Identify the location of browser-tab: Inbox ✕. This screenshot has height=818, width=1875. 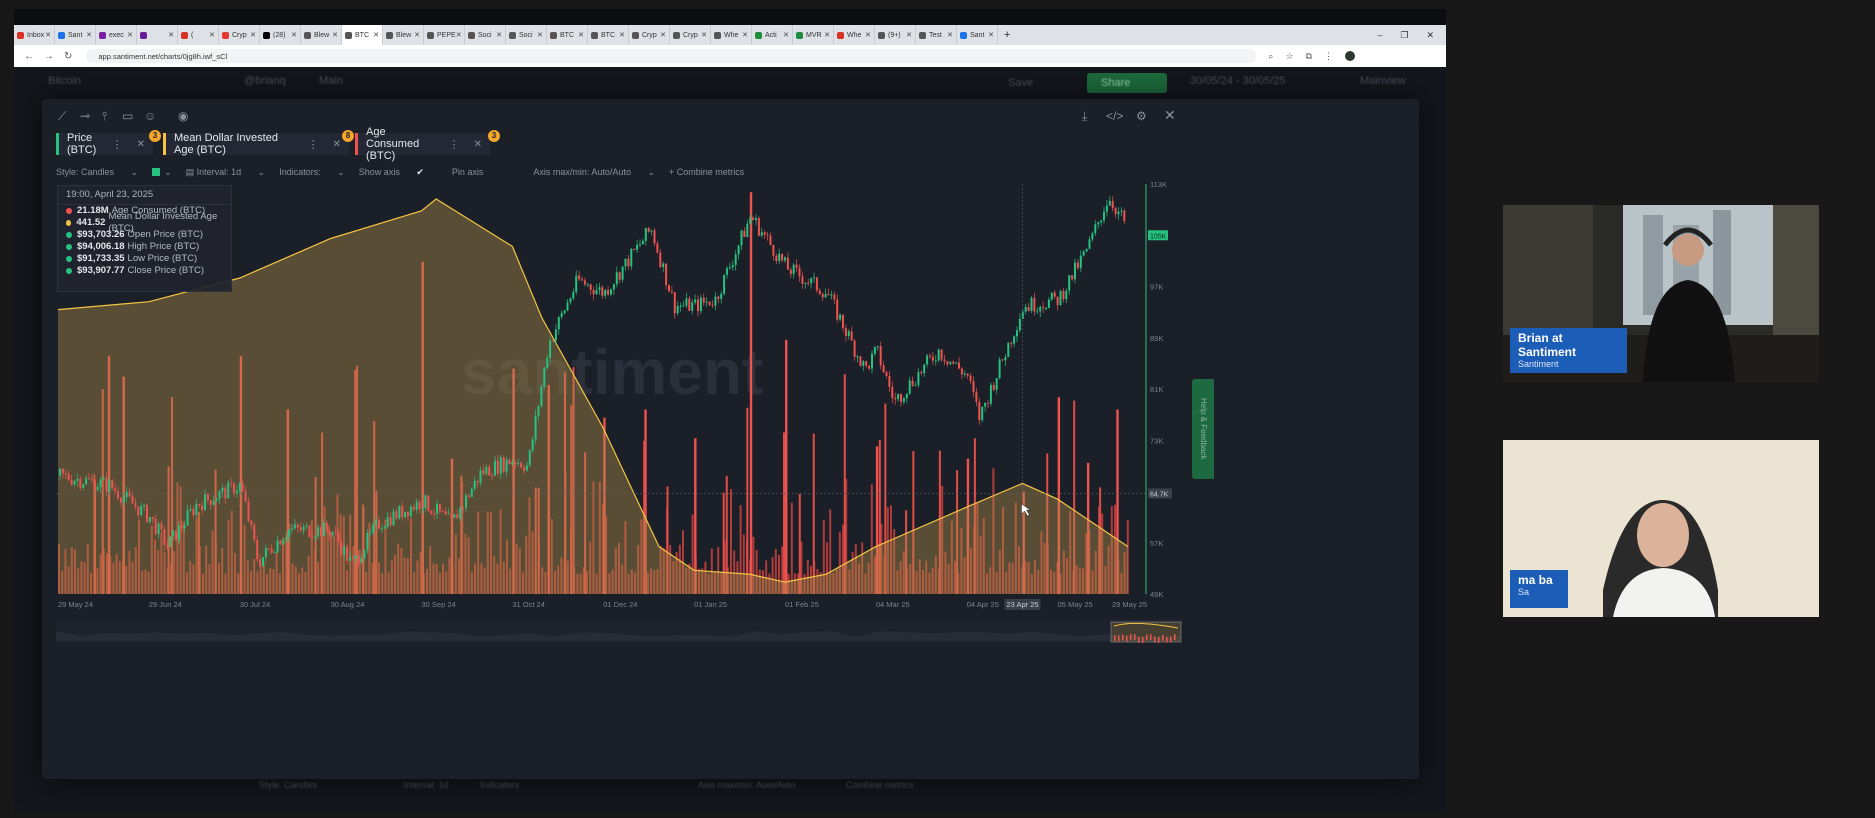
(34, 35).